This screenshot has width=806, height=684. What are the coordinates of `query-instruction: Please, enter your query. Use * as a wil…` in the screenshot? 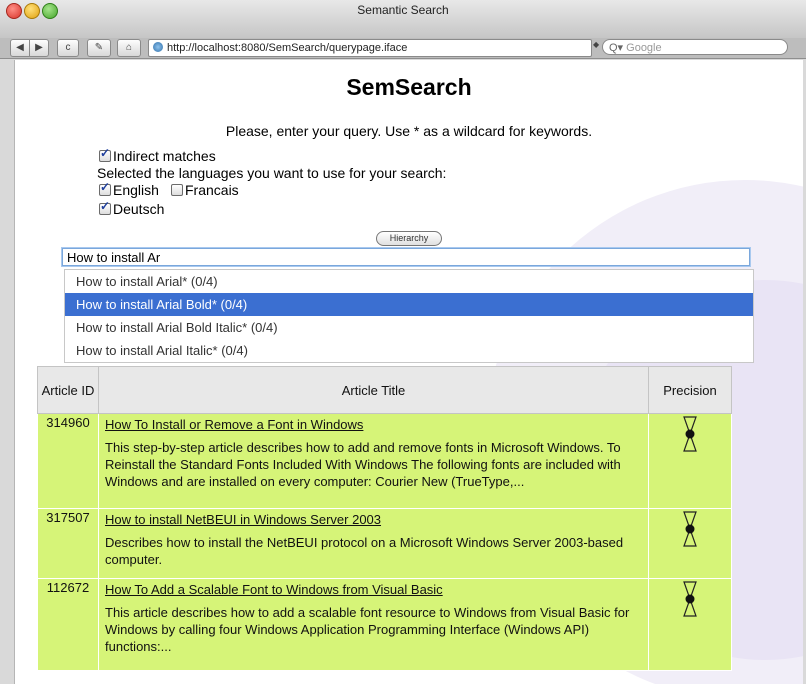 It's located at (409, 131).